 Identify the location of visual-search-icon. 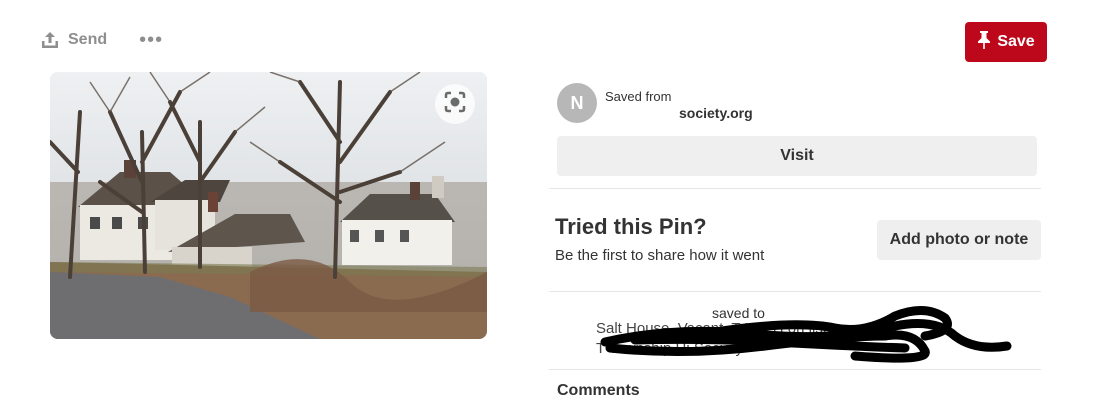
(455, 104).